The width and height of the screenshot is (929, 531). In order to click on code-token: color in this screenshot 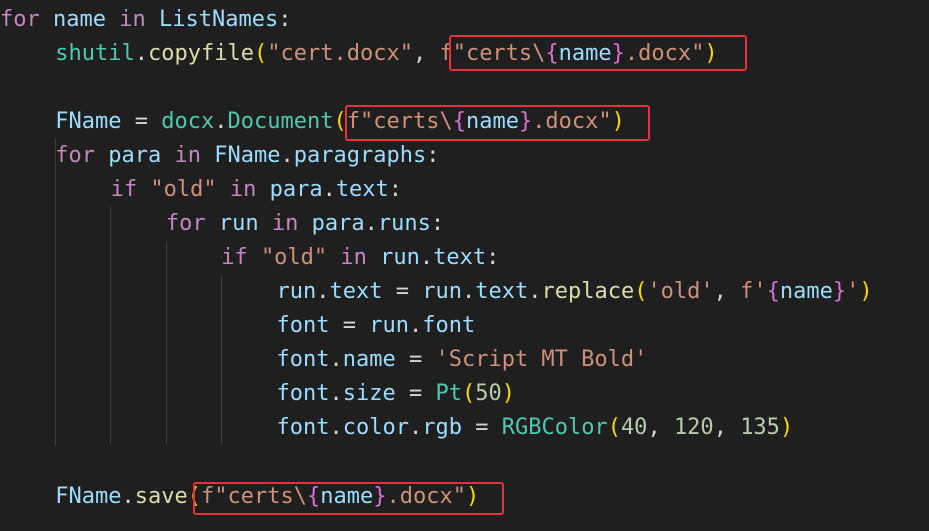, I will do `click(375, 427)`.